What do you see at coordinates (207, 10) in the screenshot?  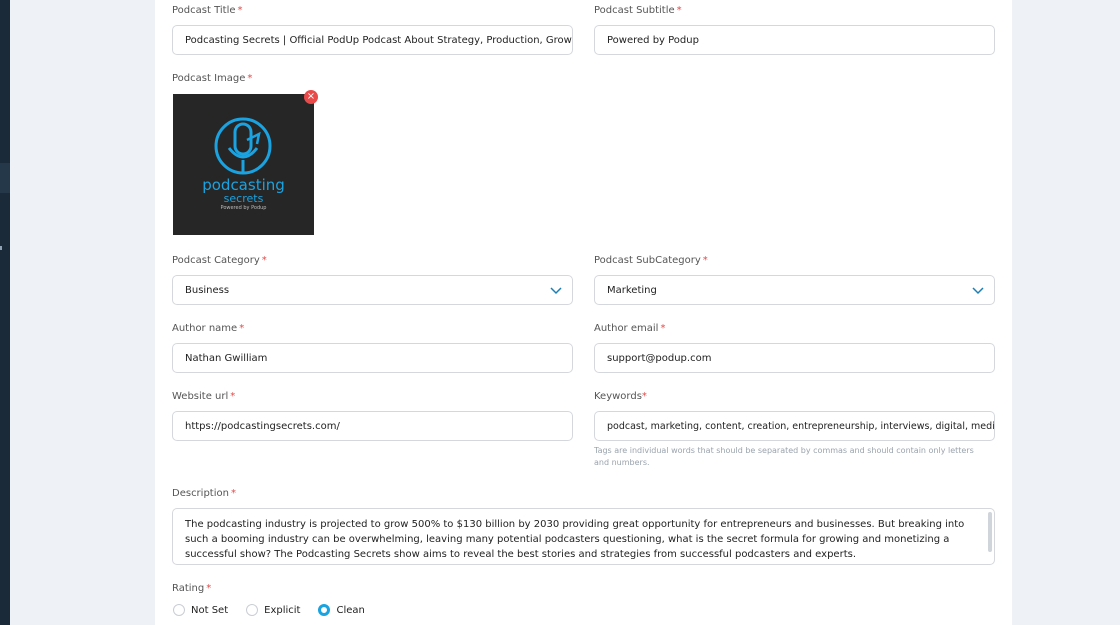 I see `podcast-title-label: Podcast Title *` at bounding box center [207, 10].